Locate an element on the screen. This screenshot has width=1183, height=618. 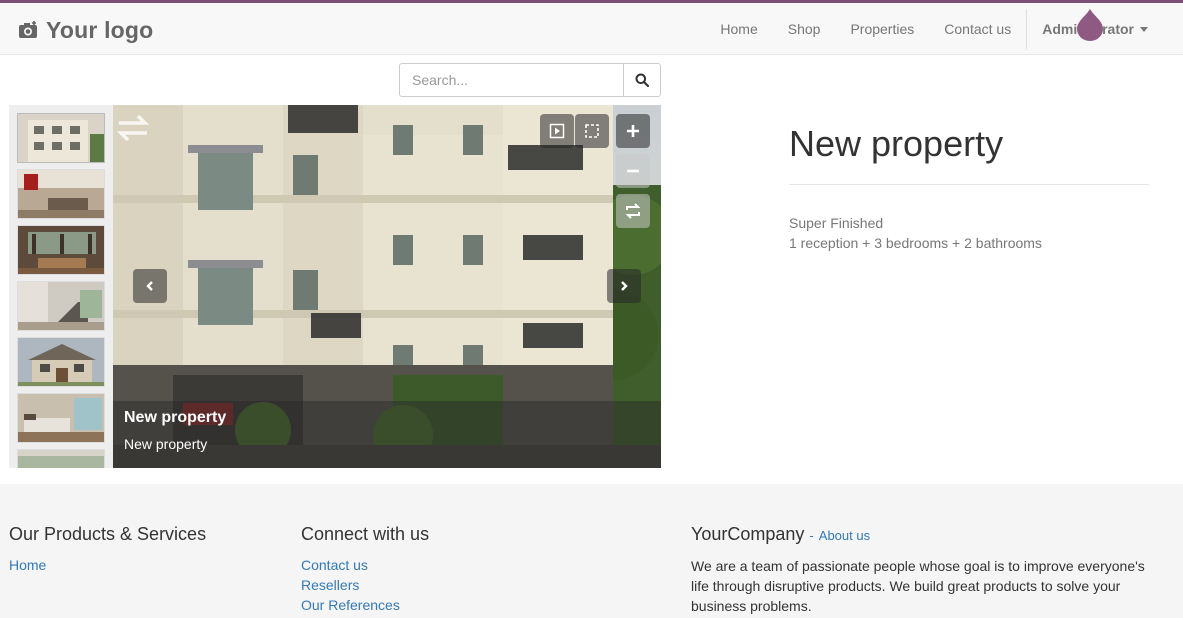
footer-connect-title: Connect with us is located at coordinates (365, 534).